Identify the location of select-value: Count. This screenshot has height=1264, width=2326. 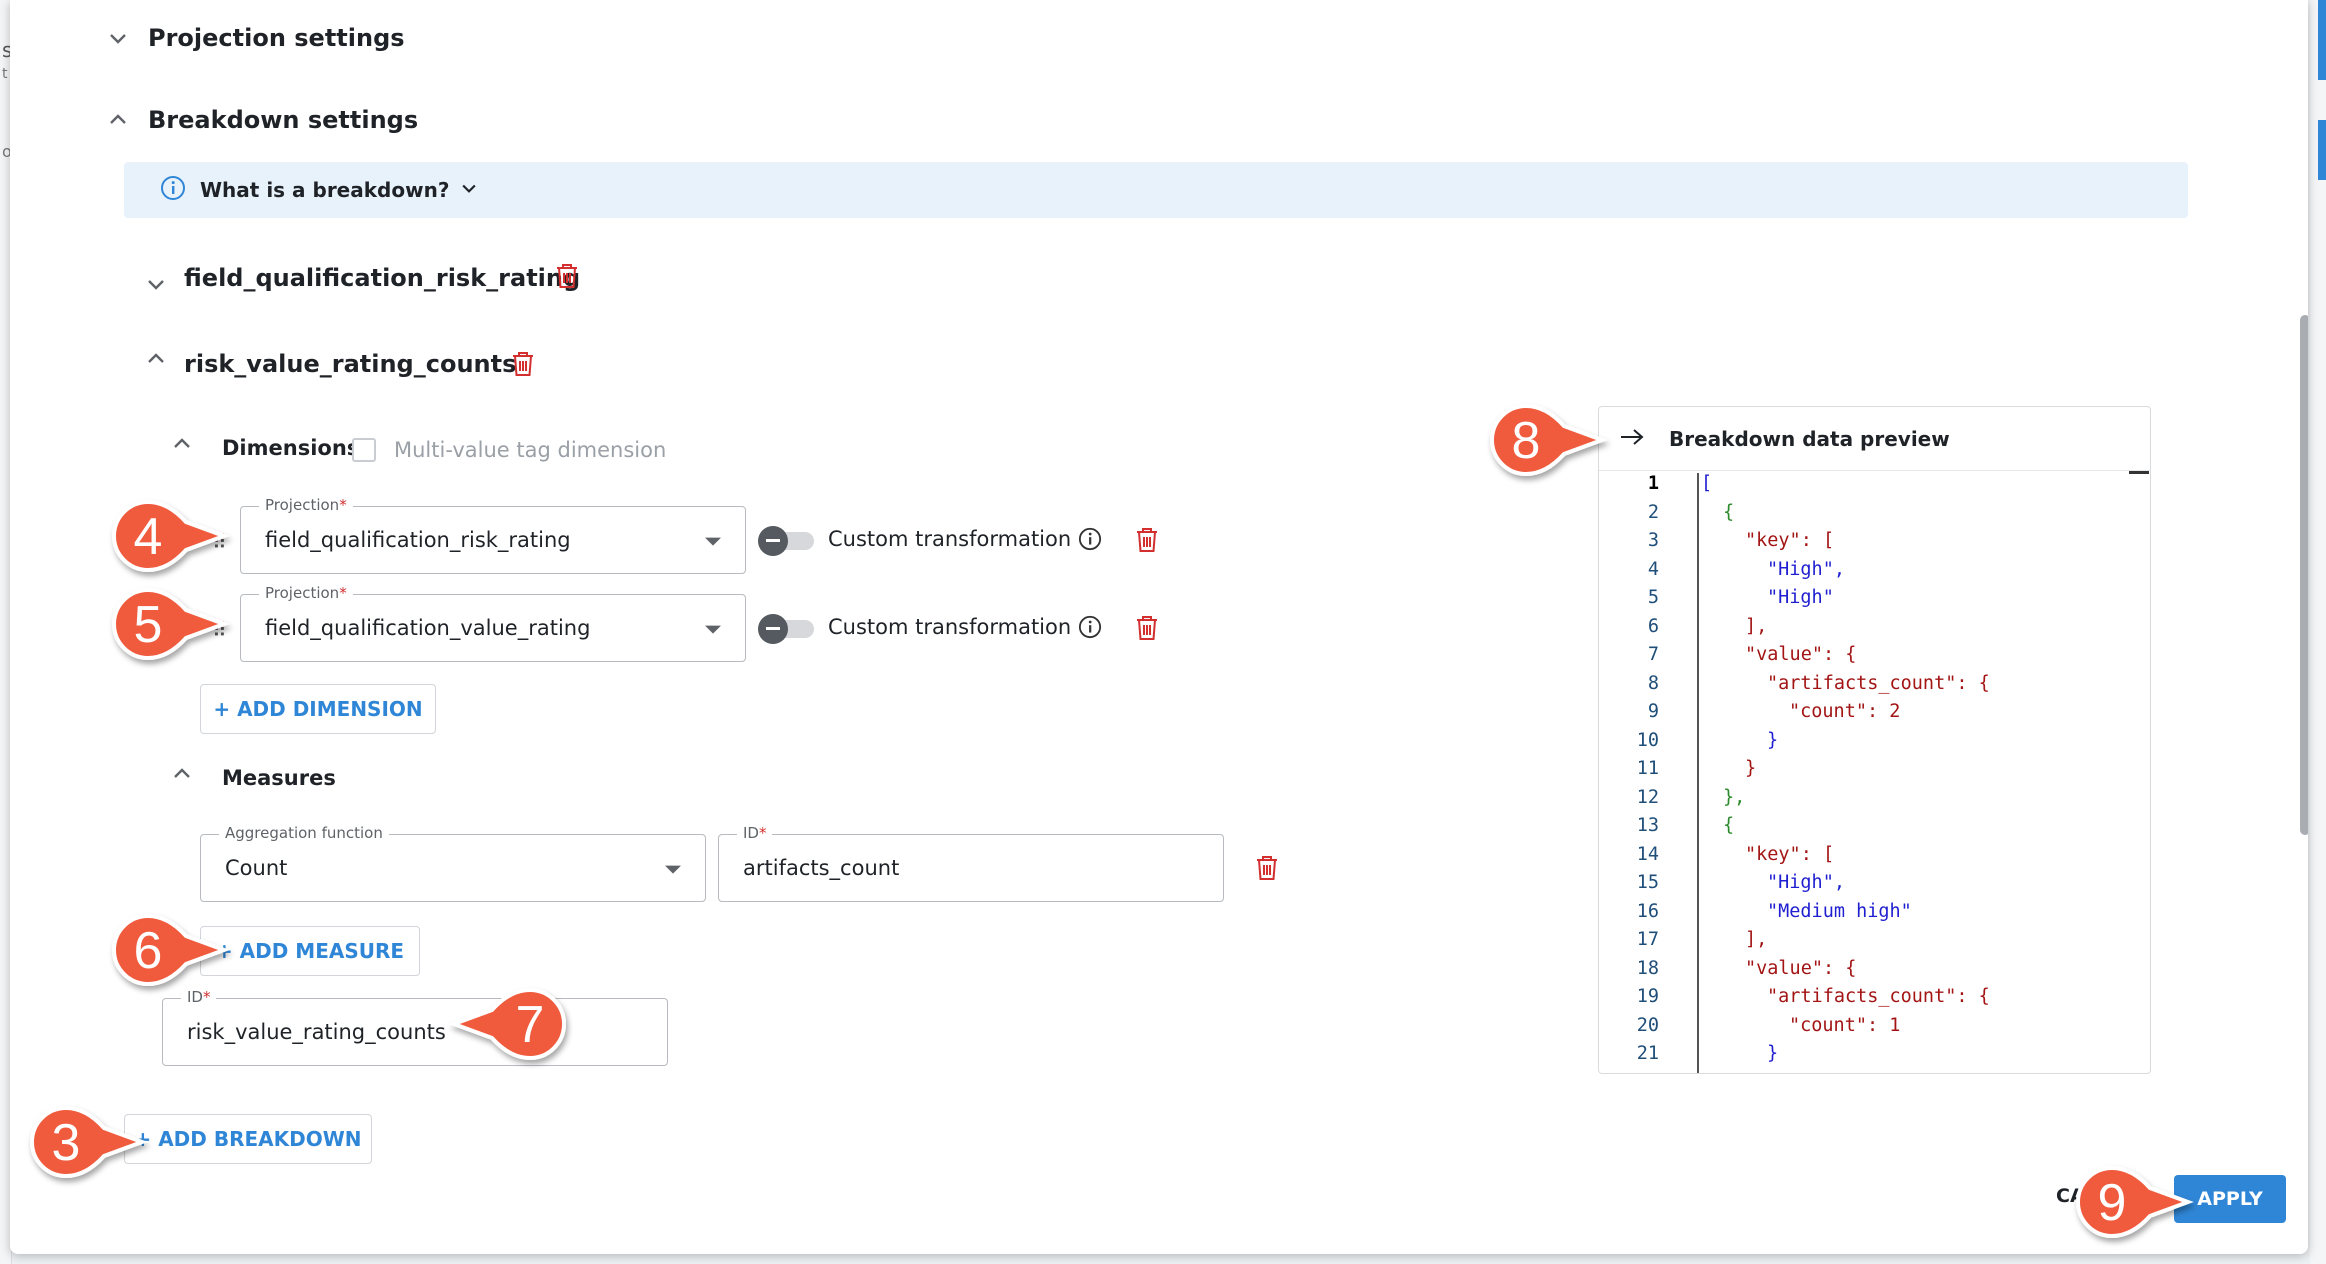
(256, 868).